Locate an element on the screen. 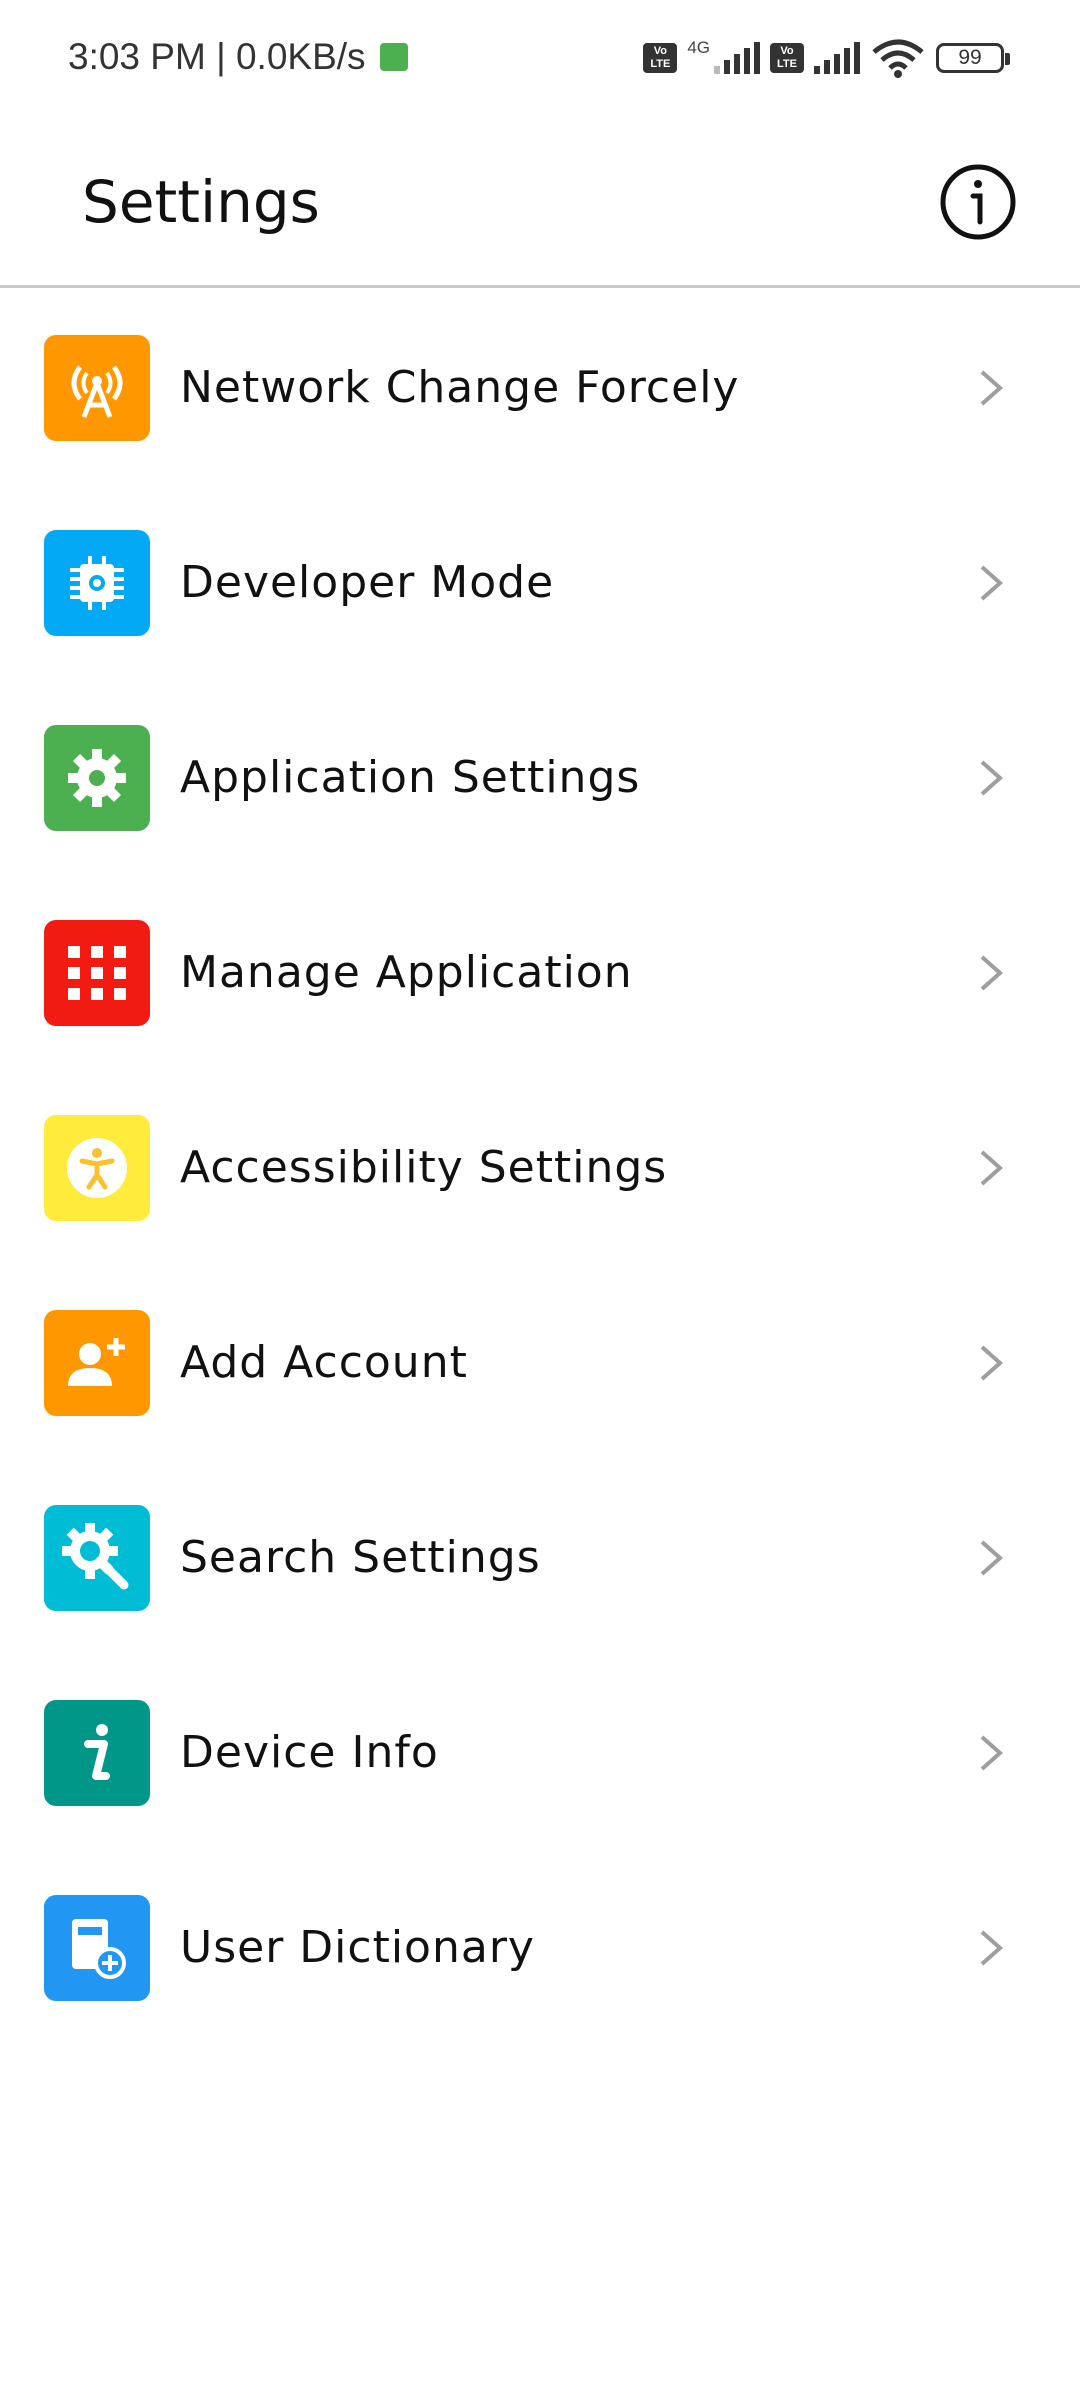 This screenshot has width=1080, height=2400. battery-level: 99 is located at coordinates (970, 57).